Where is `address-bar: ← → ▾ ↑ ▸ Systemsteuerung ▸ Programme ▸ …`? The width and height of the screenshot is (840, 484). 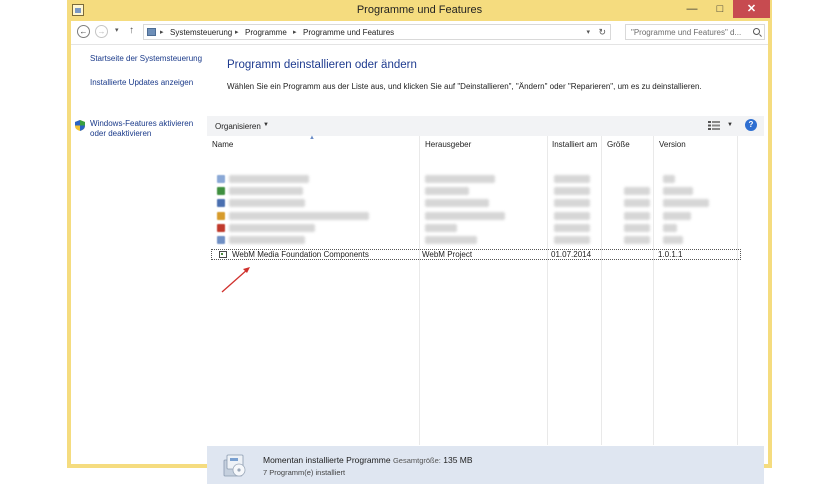 address-bar: ← → ▾ ↑ ▸ Systemsteuerung ▸ Programme ▸ … is located at coordinates (419, 33).